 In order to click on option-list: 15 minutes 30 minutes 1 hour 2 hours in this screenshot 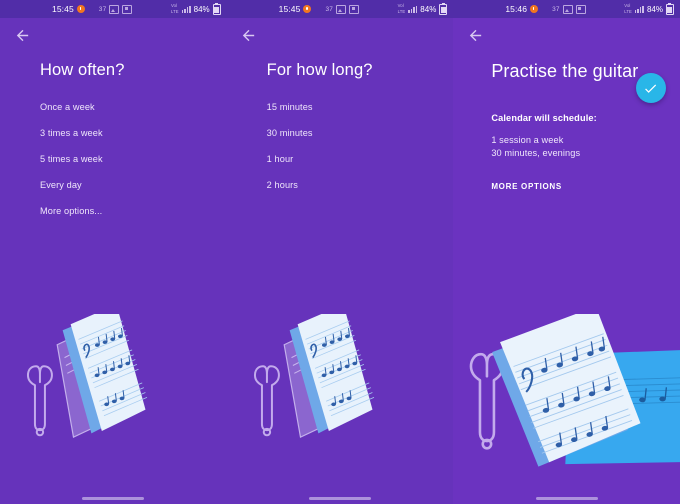, I will do `click(360, 146)`.